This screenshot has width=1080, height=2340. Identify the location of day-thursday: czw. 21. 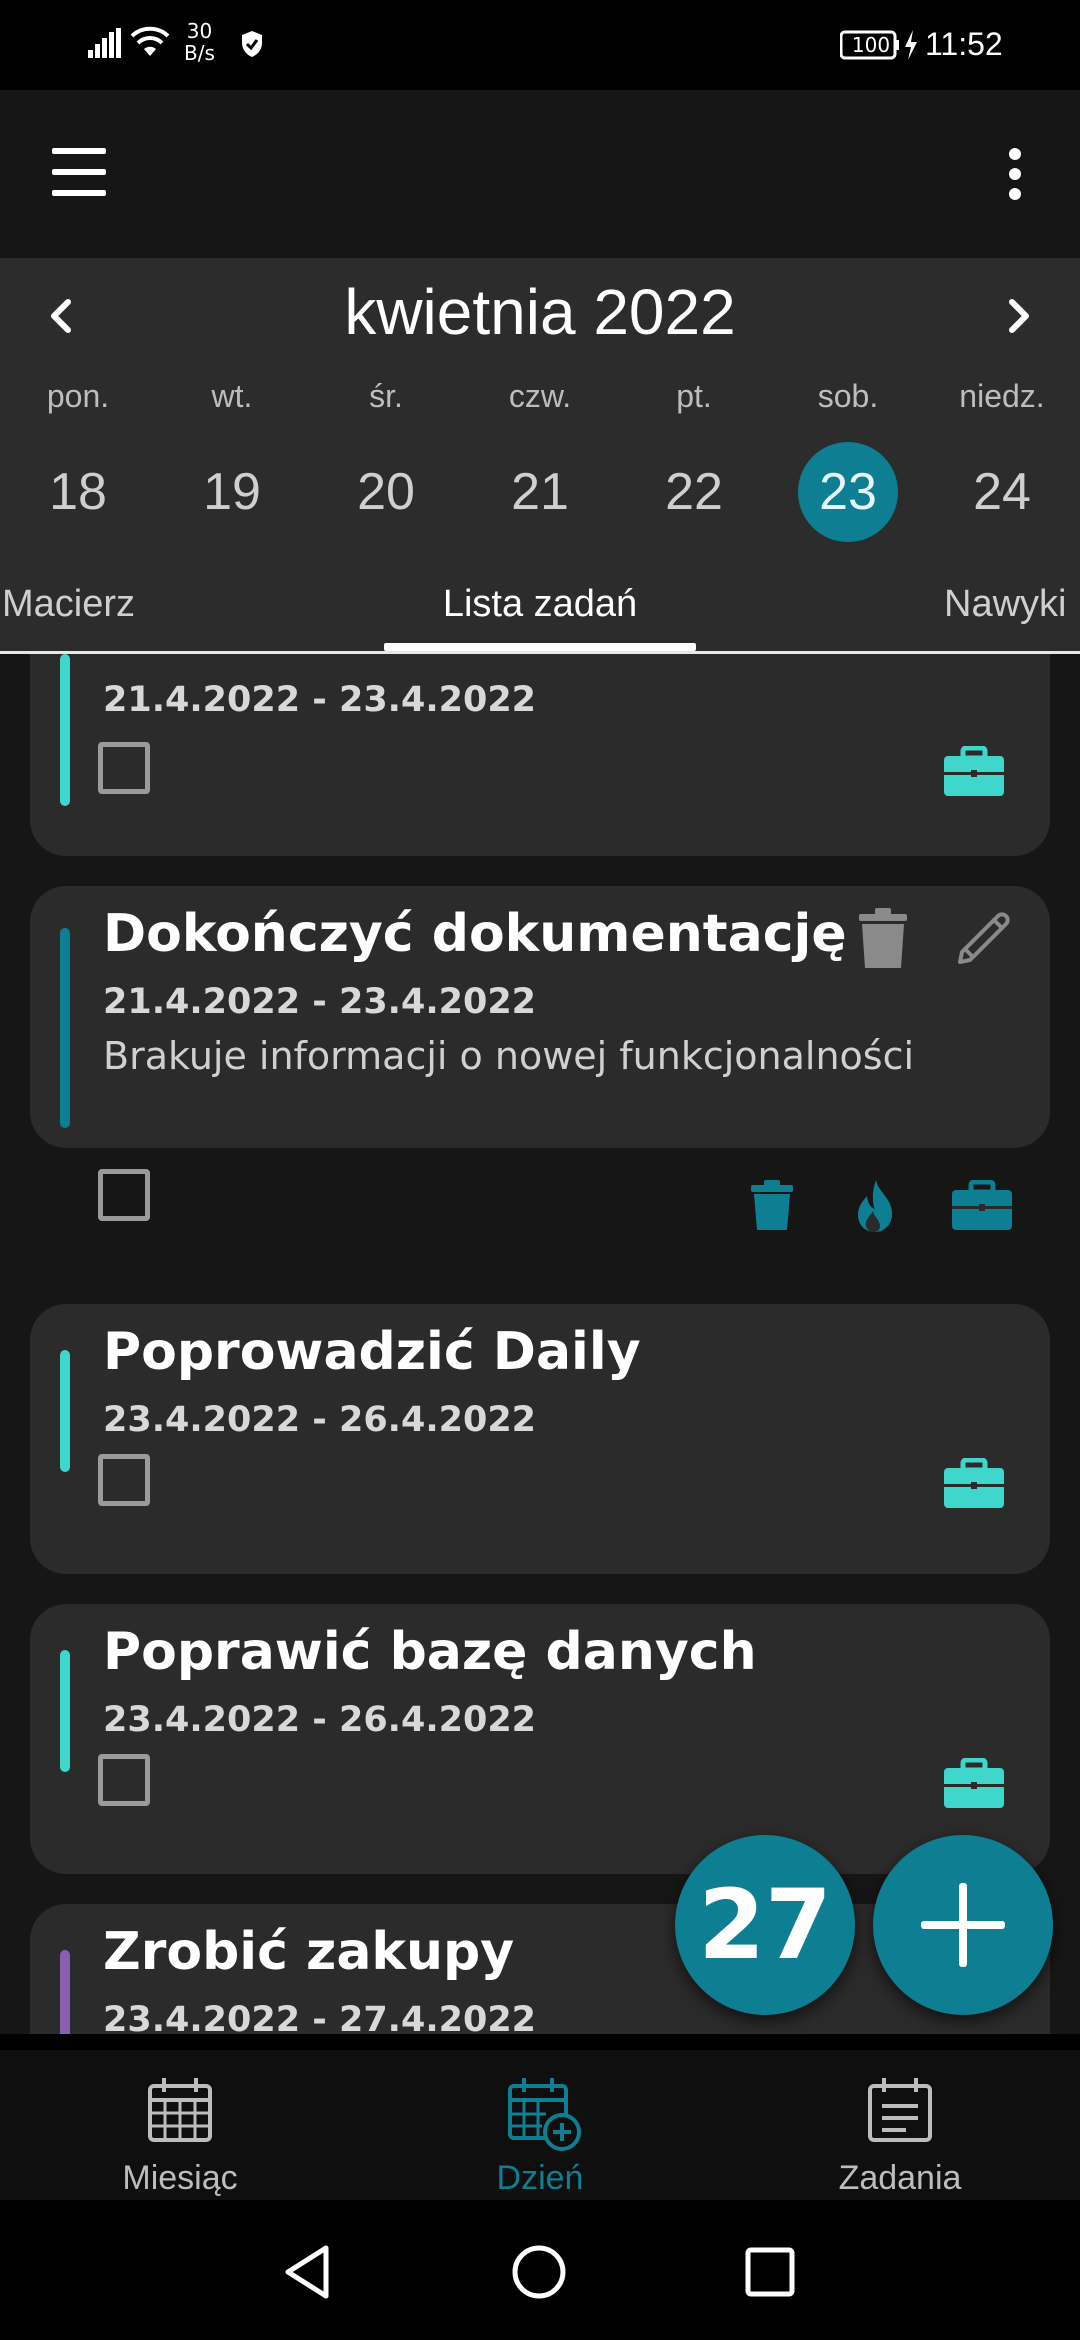
(540, 459).